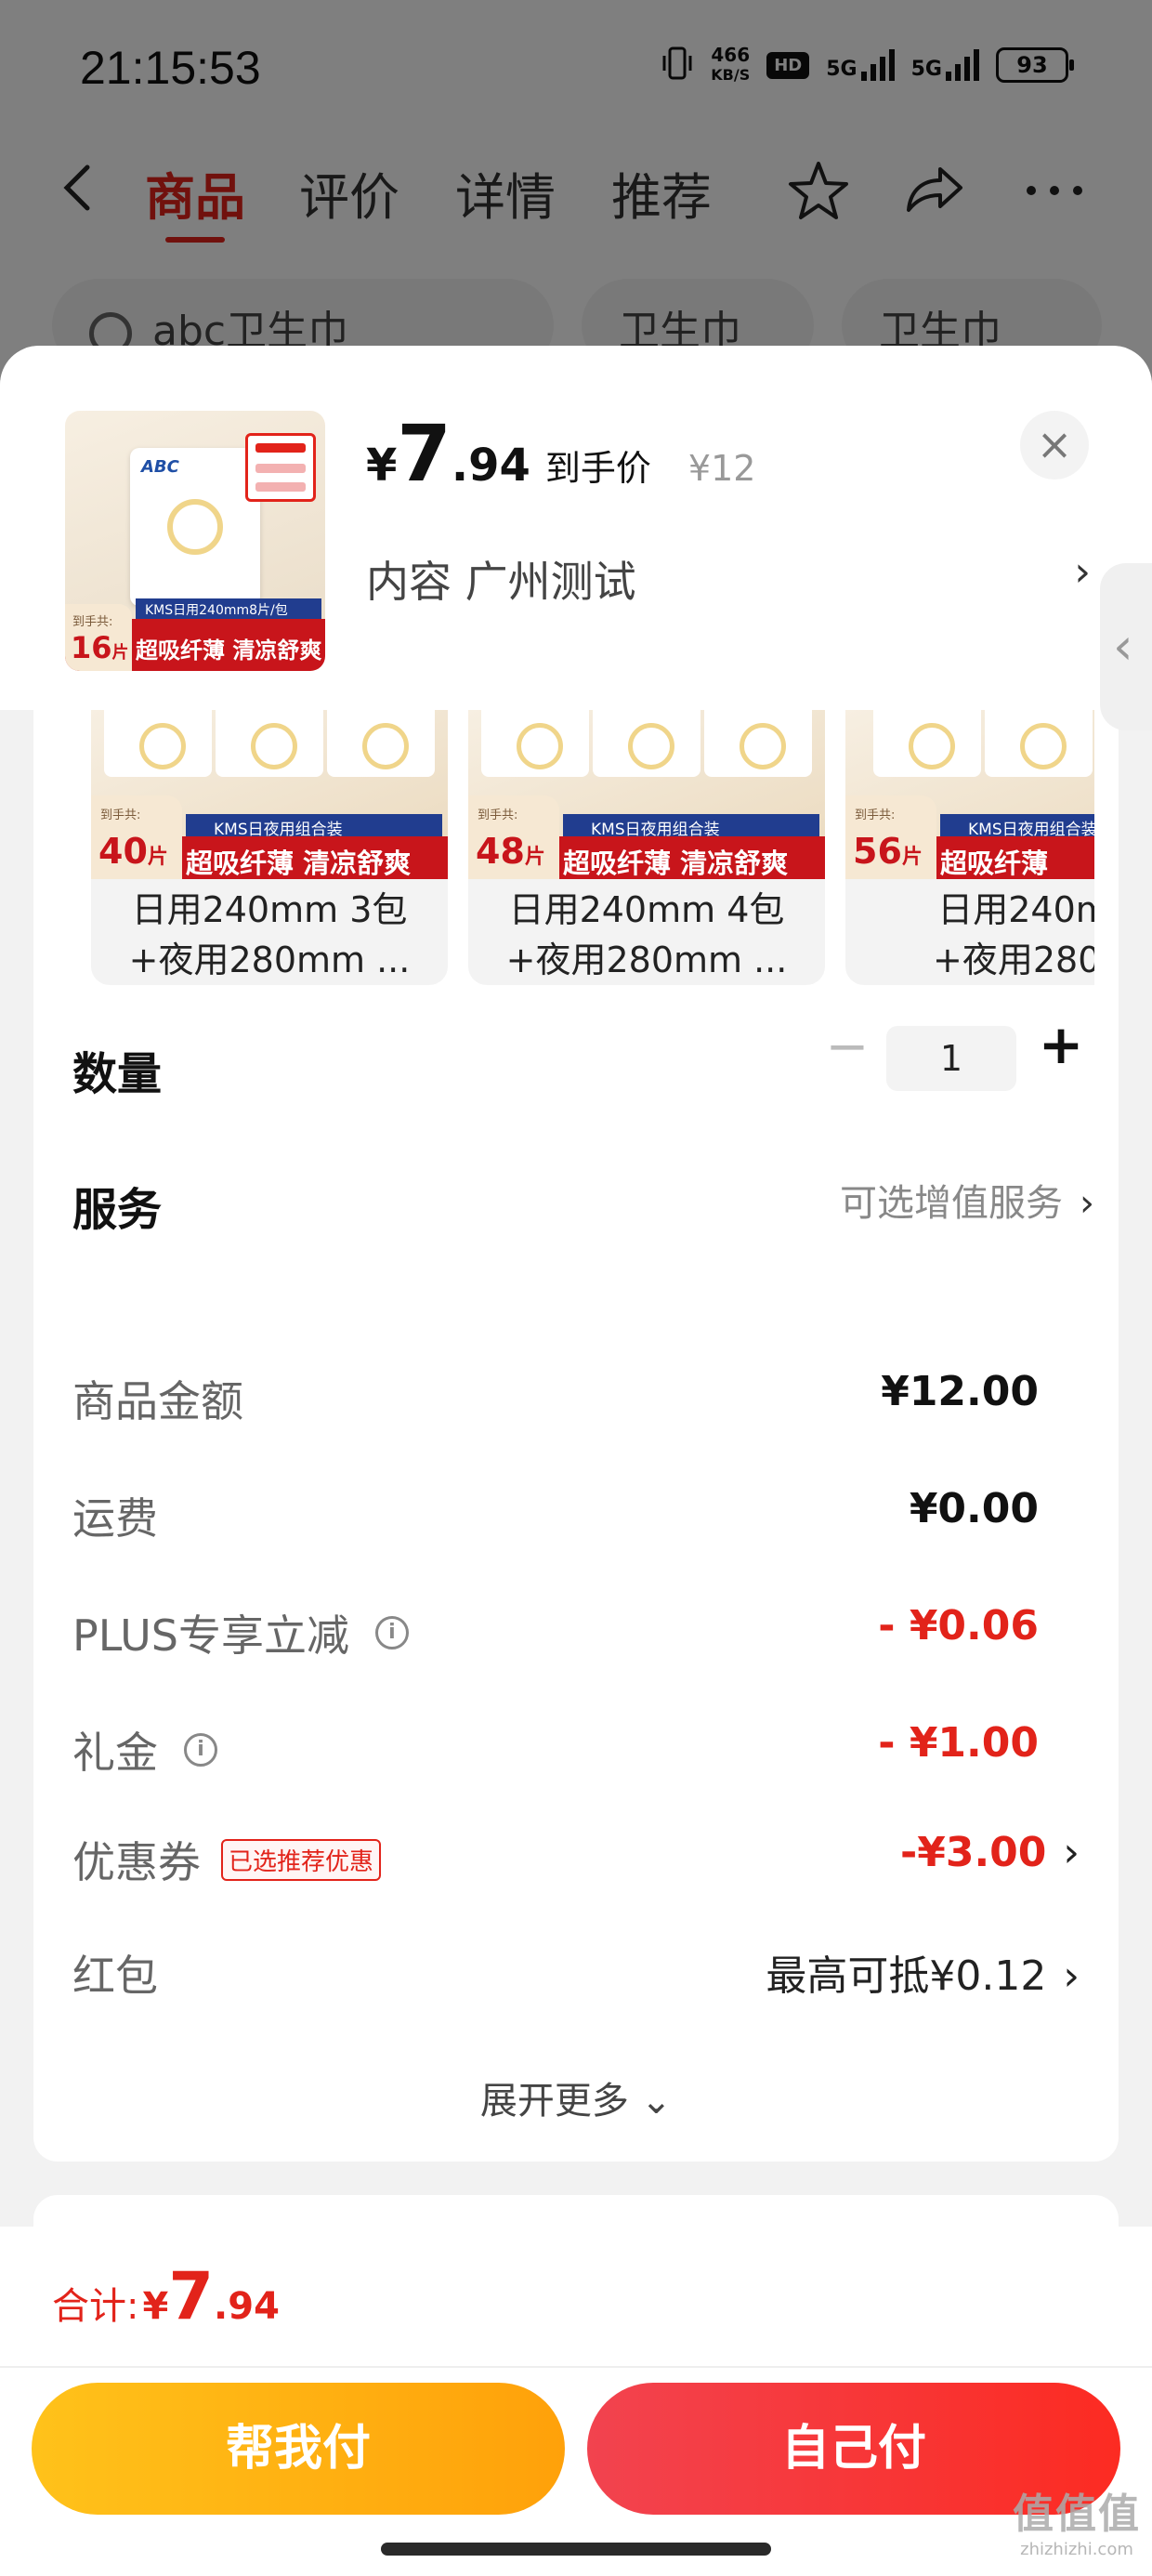 This screenshot has height=2576, width=1152. What do you see at coordinates (555, 1748) in the screenshot?
I see `cost-row-gift-money: 礼金 i - ¥1.00` at bounding box center [555, 1748].